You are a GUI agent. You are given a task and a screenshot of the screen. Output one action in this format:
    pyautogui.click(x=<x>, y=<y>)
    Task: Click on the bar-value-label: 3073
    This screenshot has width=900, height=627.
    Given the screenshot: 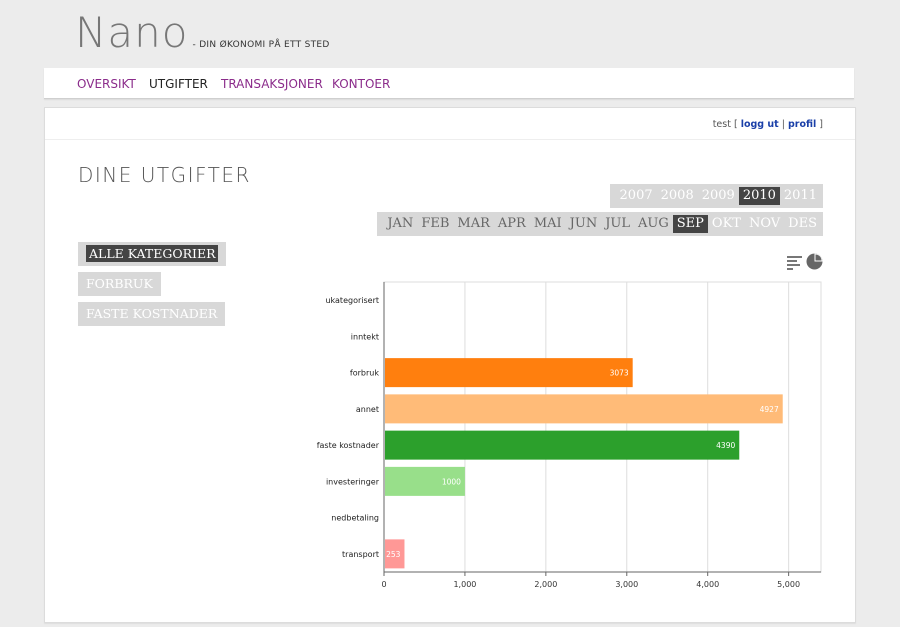 What is the action you would take?
    pyautogui.click(x=619, y=373)
    